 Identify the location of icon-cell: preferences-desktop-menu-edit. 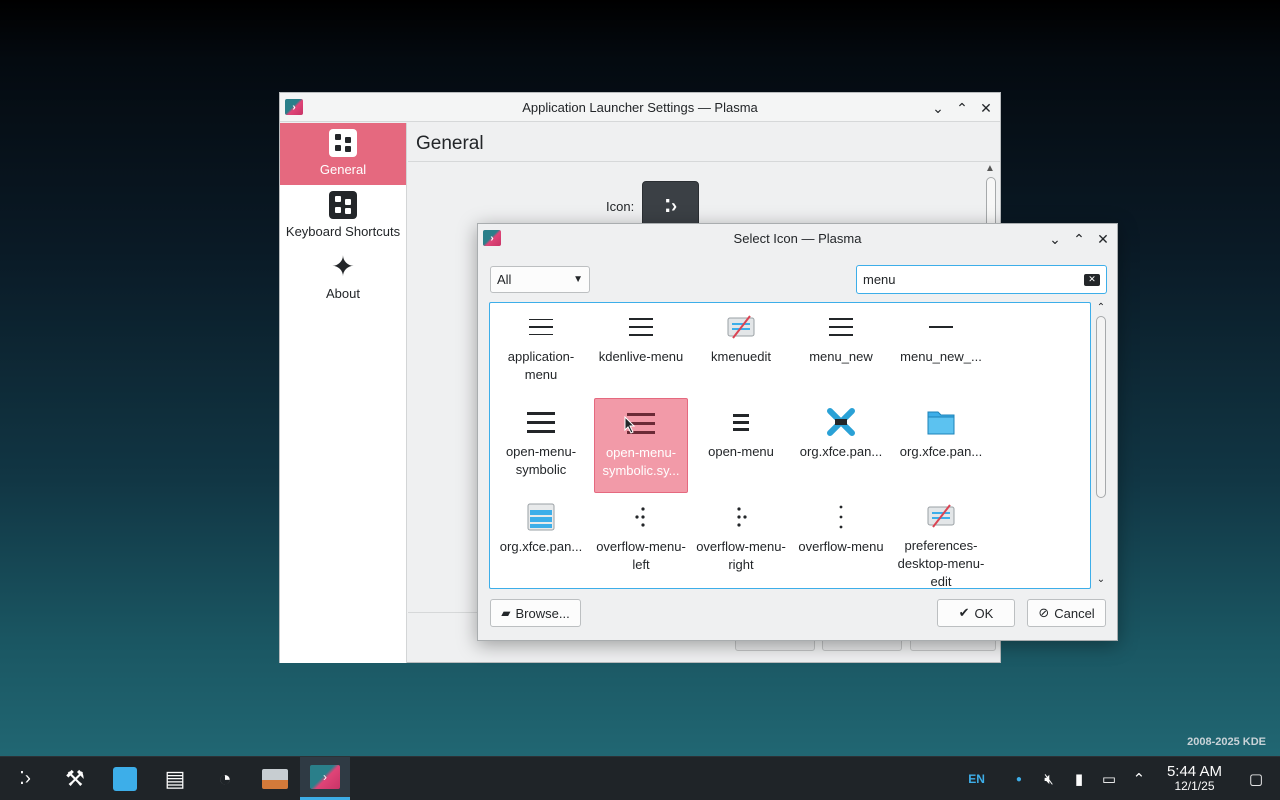
(941, 540).